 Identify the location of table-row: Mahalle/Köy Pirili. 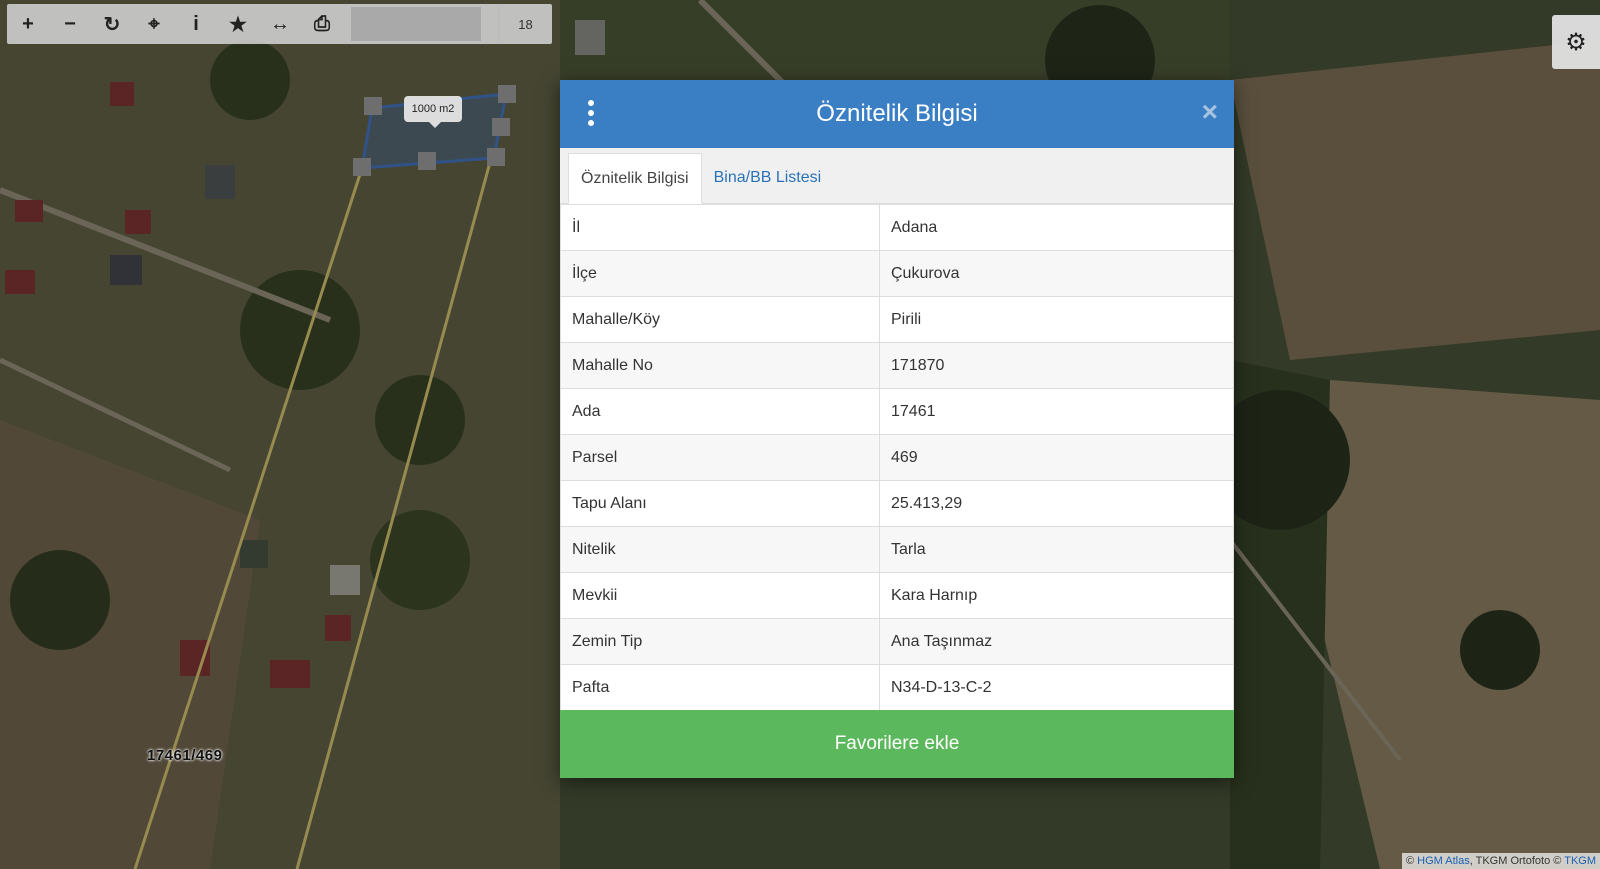
(897, 319).